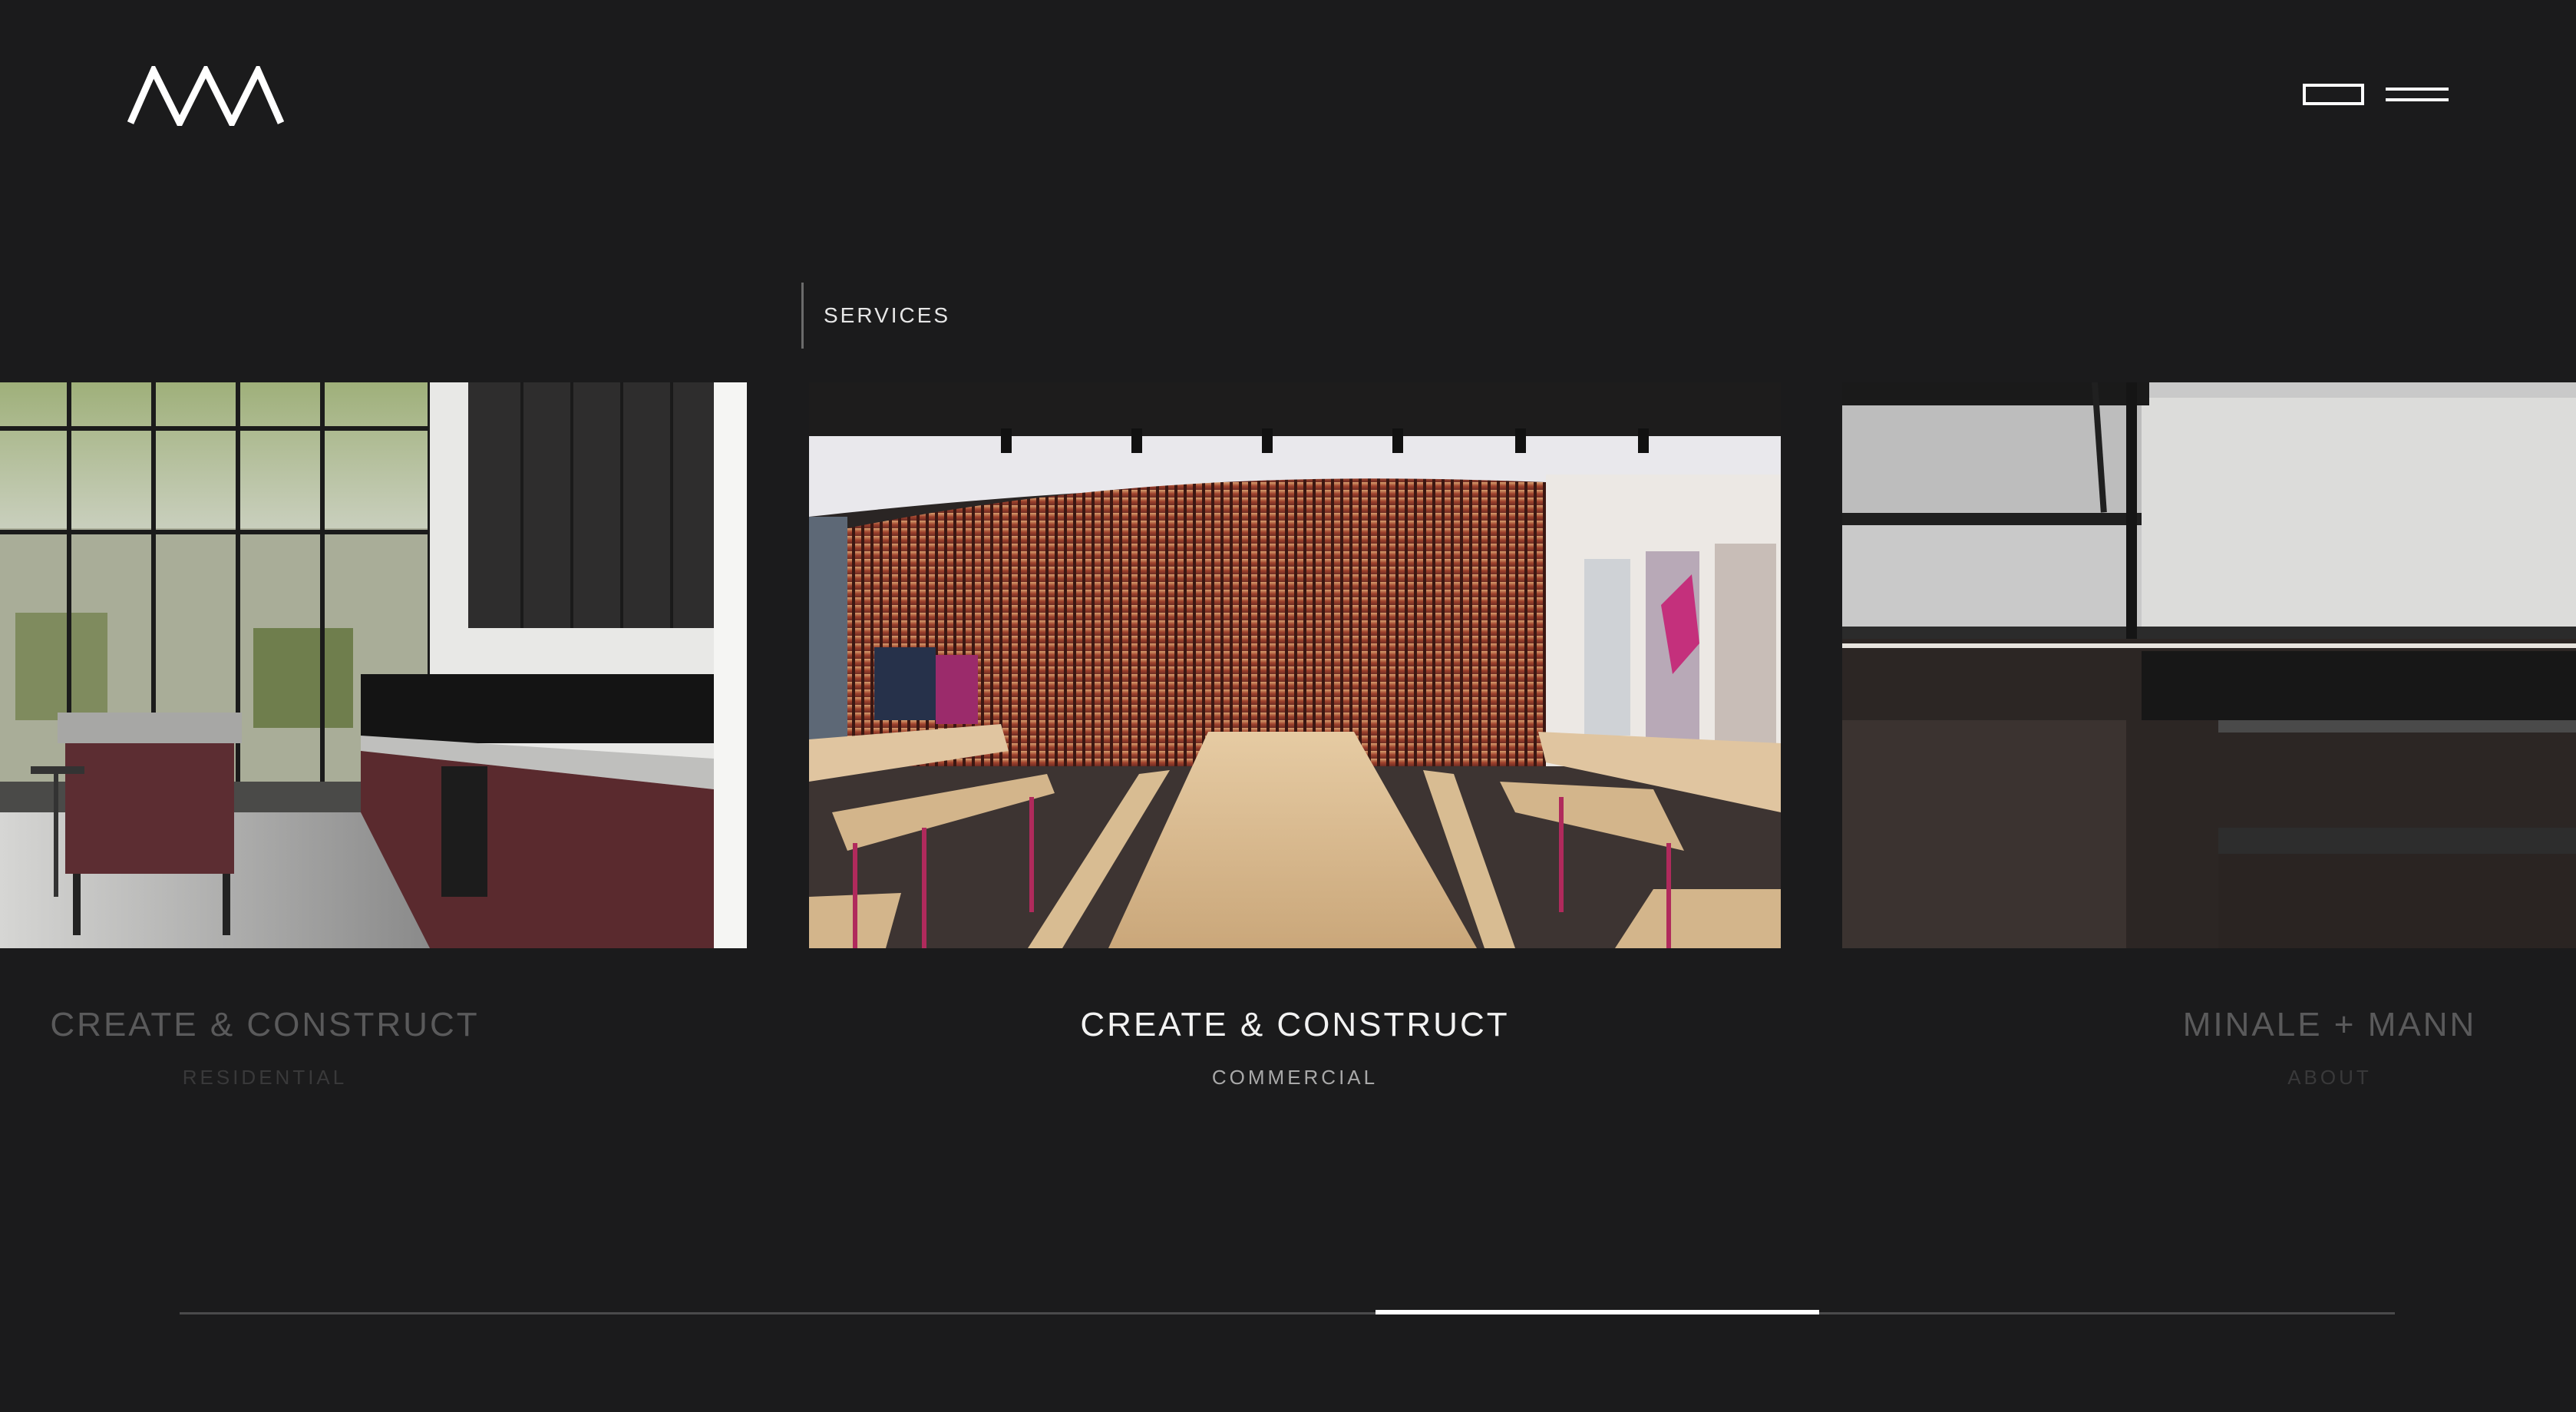 The width and height of the screenshot is (2576, 1412). Describe the element at coordinates (2376, 95) in the screenshot. I see `header-controls` at that location.